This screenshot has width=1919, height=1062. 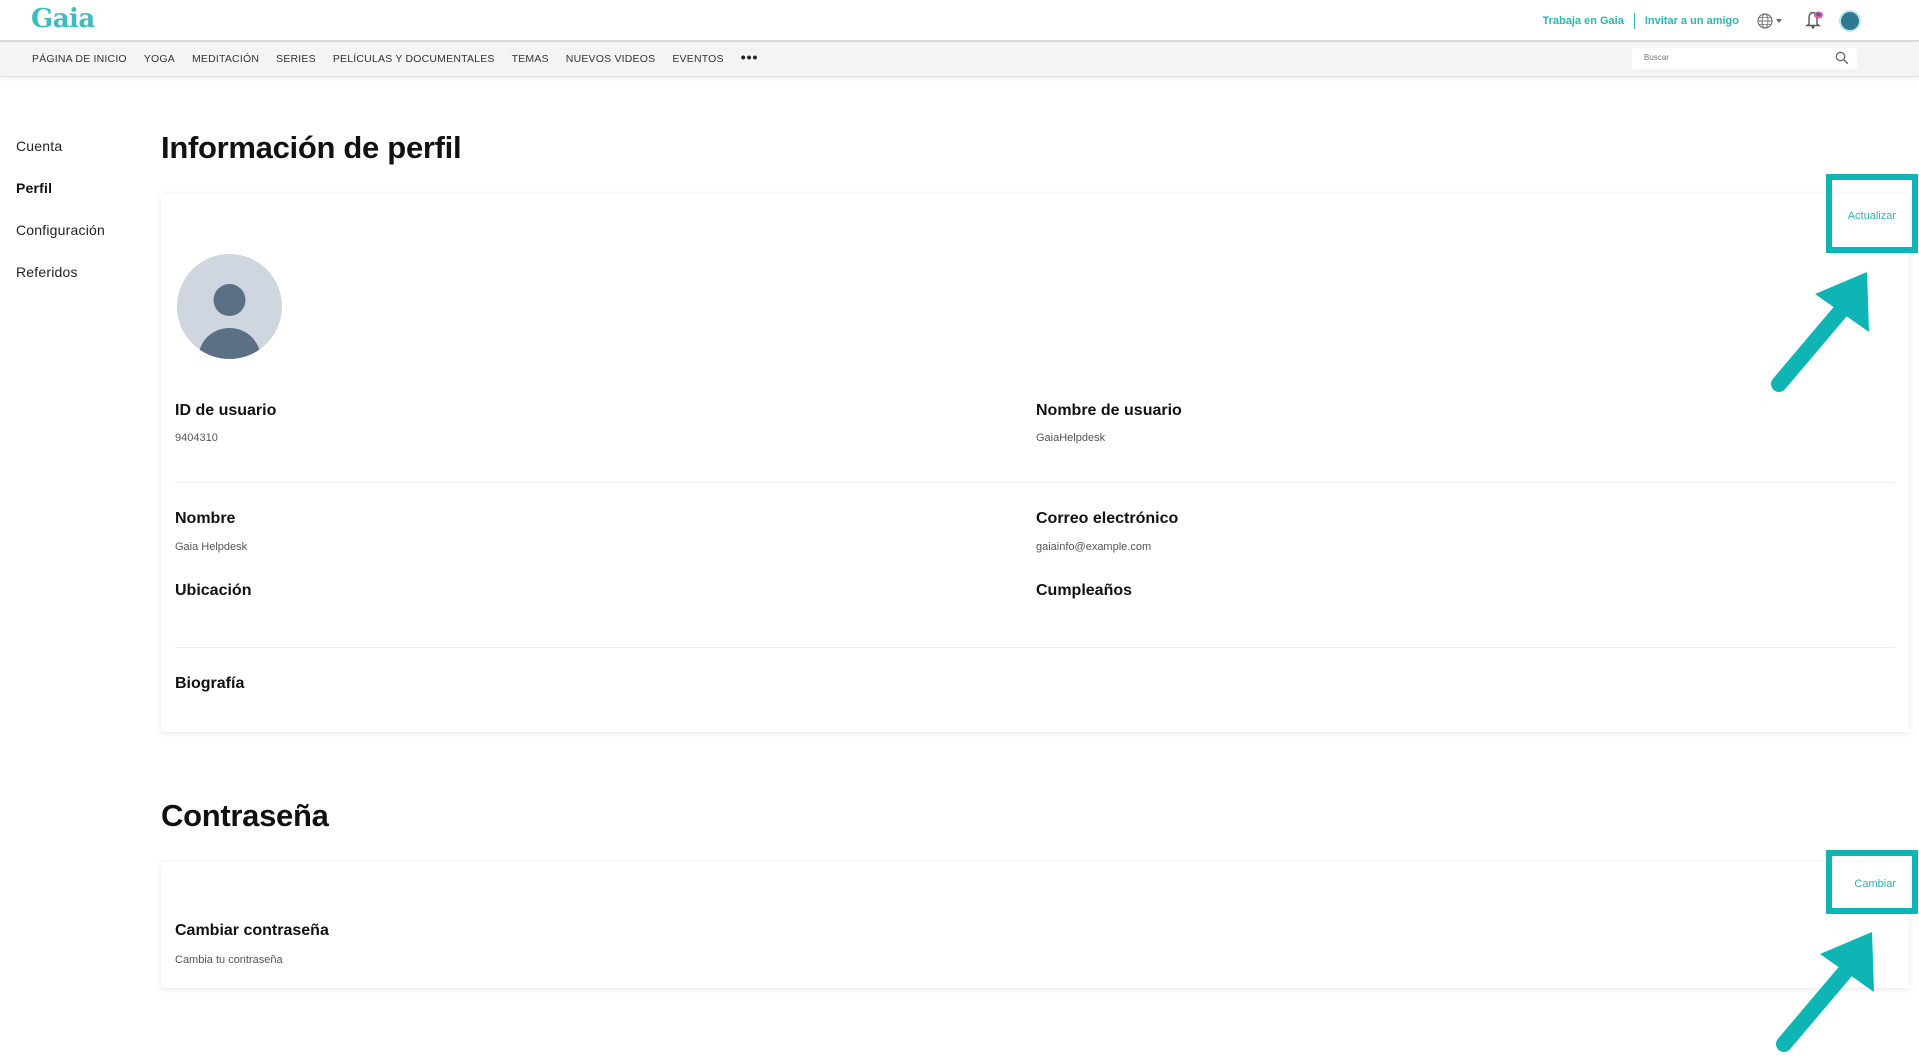 I want to click on change-password-label: Cambiar contraseña, so click(x=252, y=930).